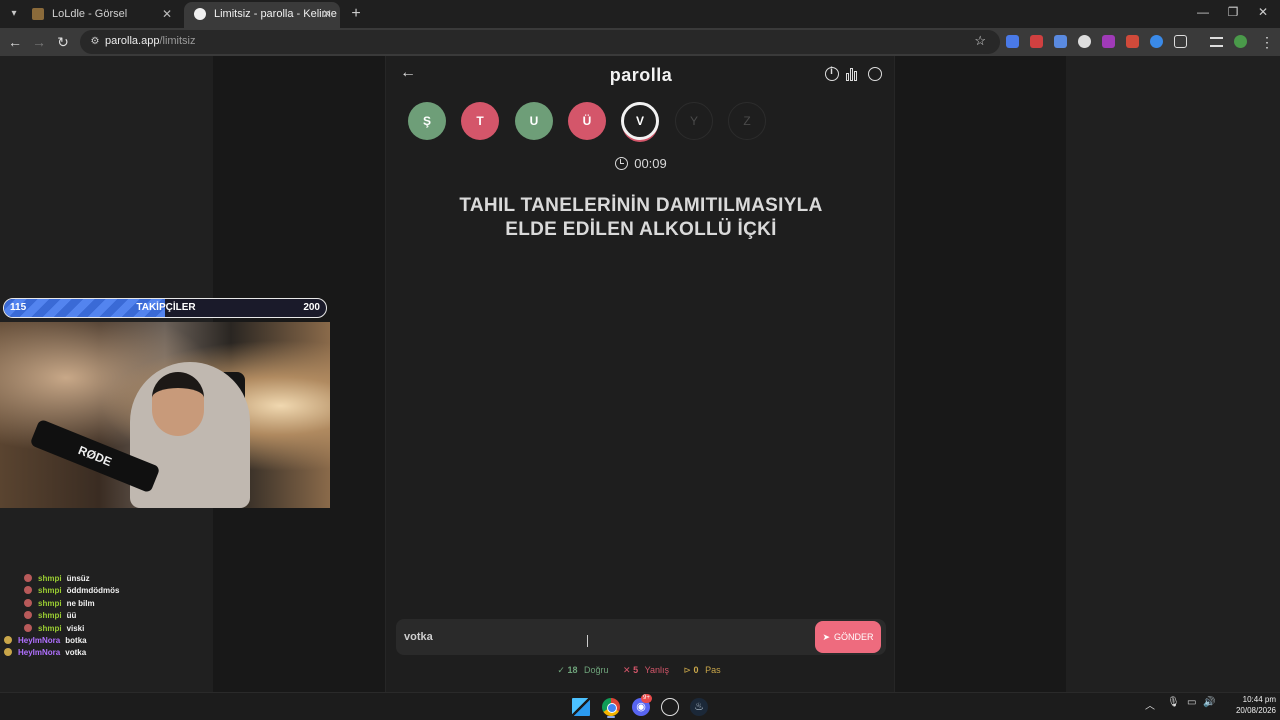  What do you see at coordinates (39, 42) in the screenshot?
I see `forward-arrow-icon: →` at bounding box center [39, 42].